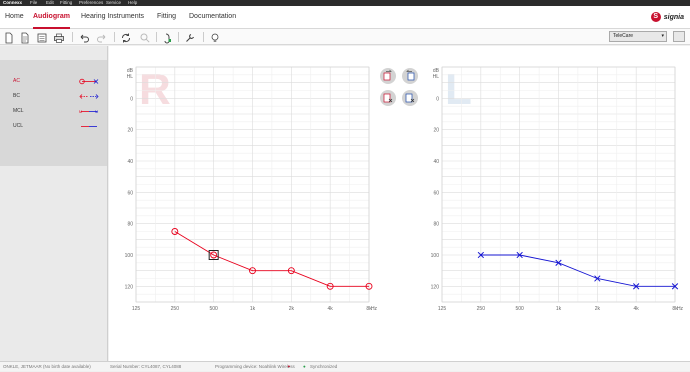 Image resolution: width=690 pixels, height=372 pixels. What do you see at coordinates (18, 126) in the screenshot?
I see `legend-label: UCL` at bounding box center [18, 126].